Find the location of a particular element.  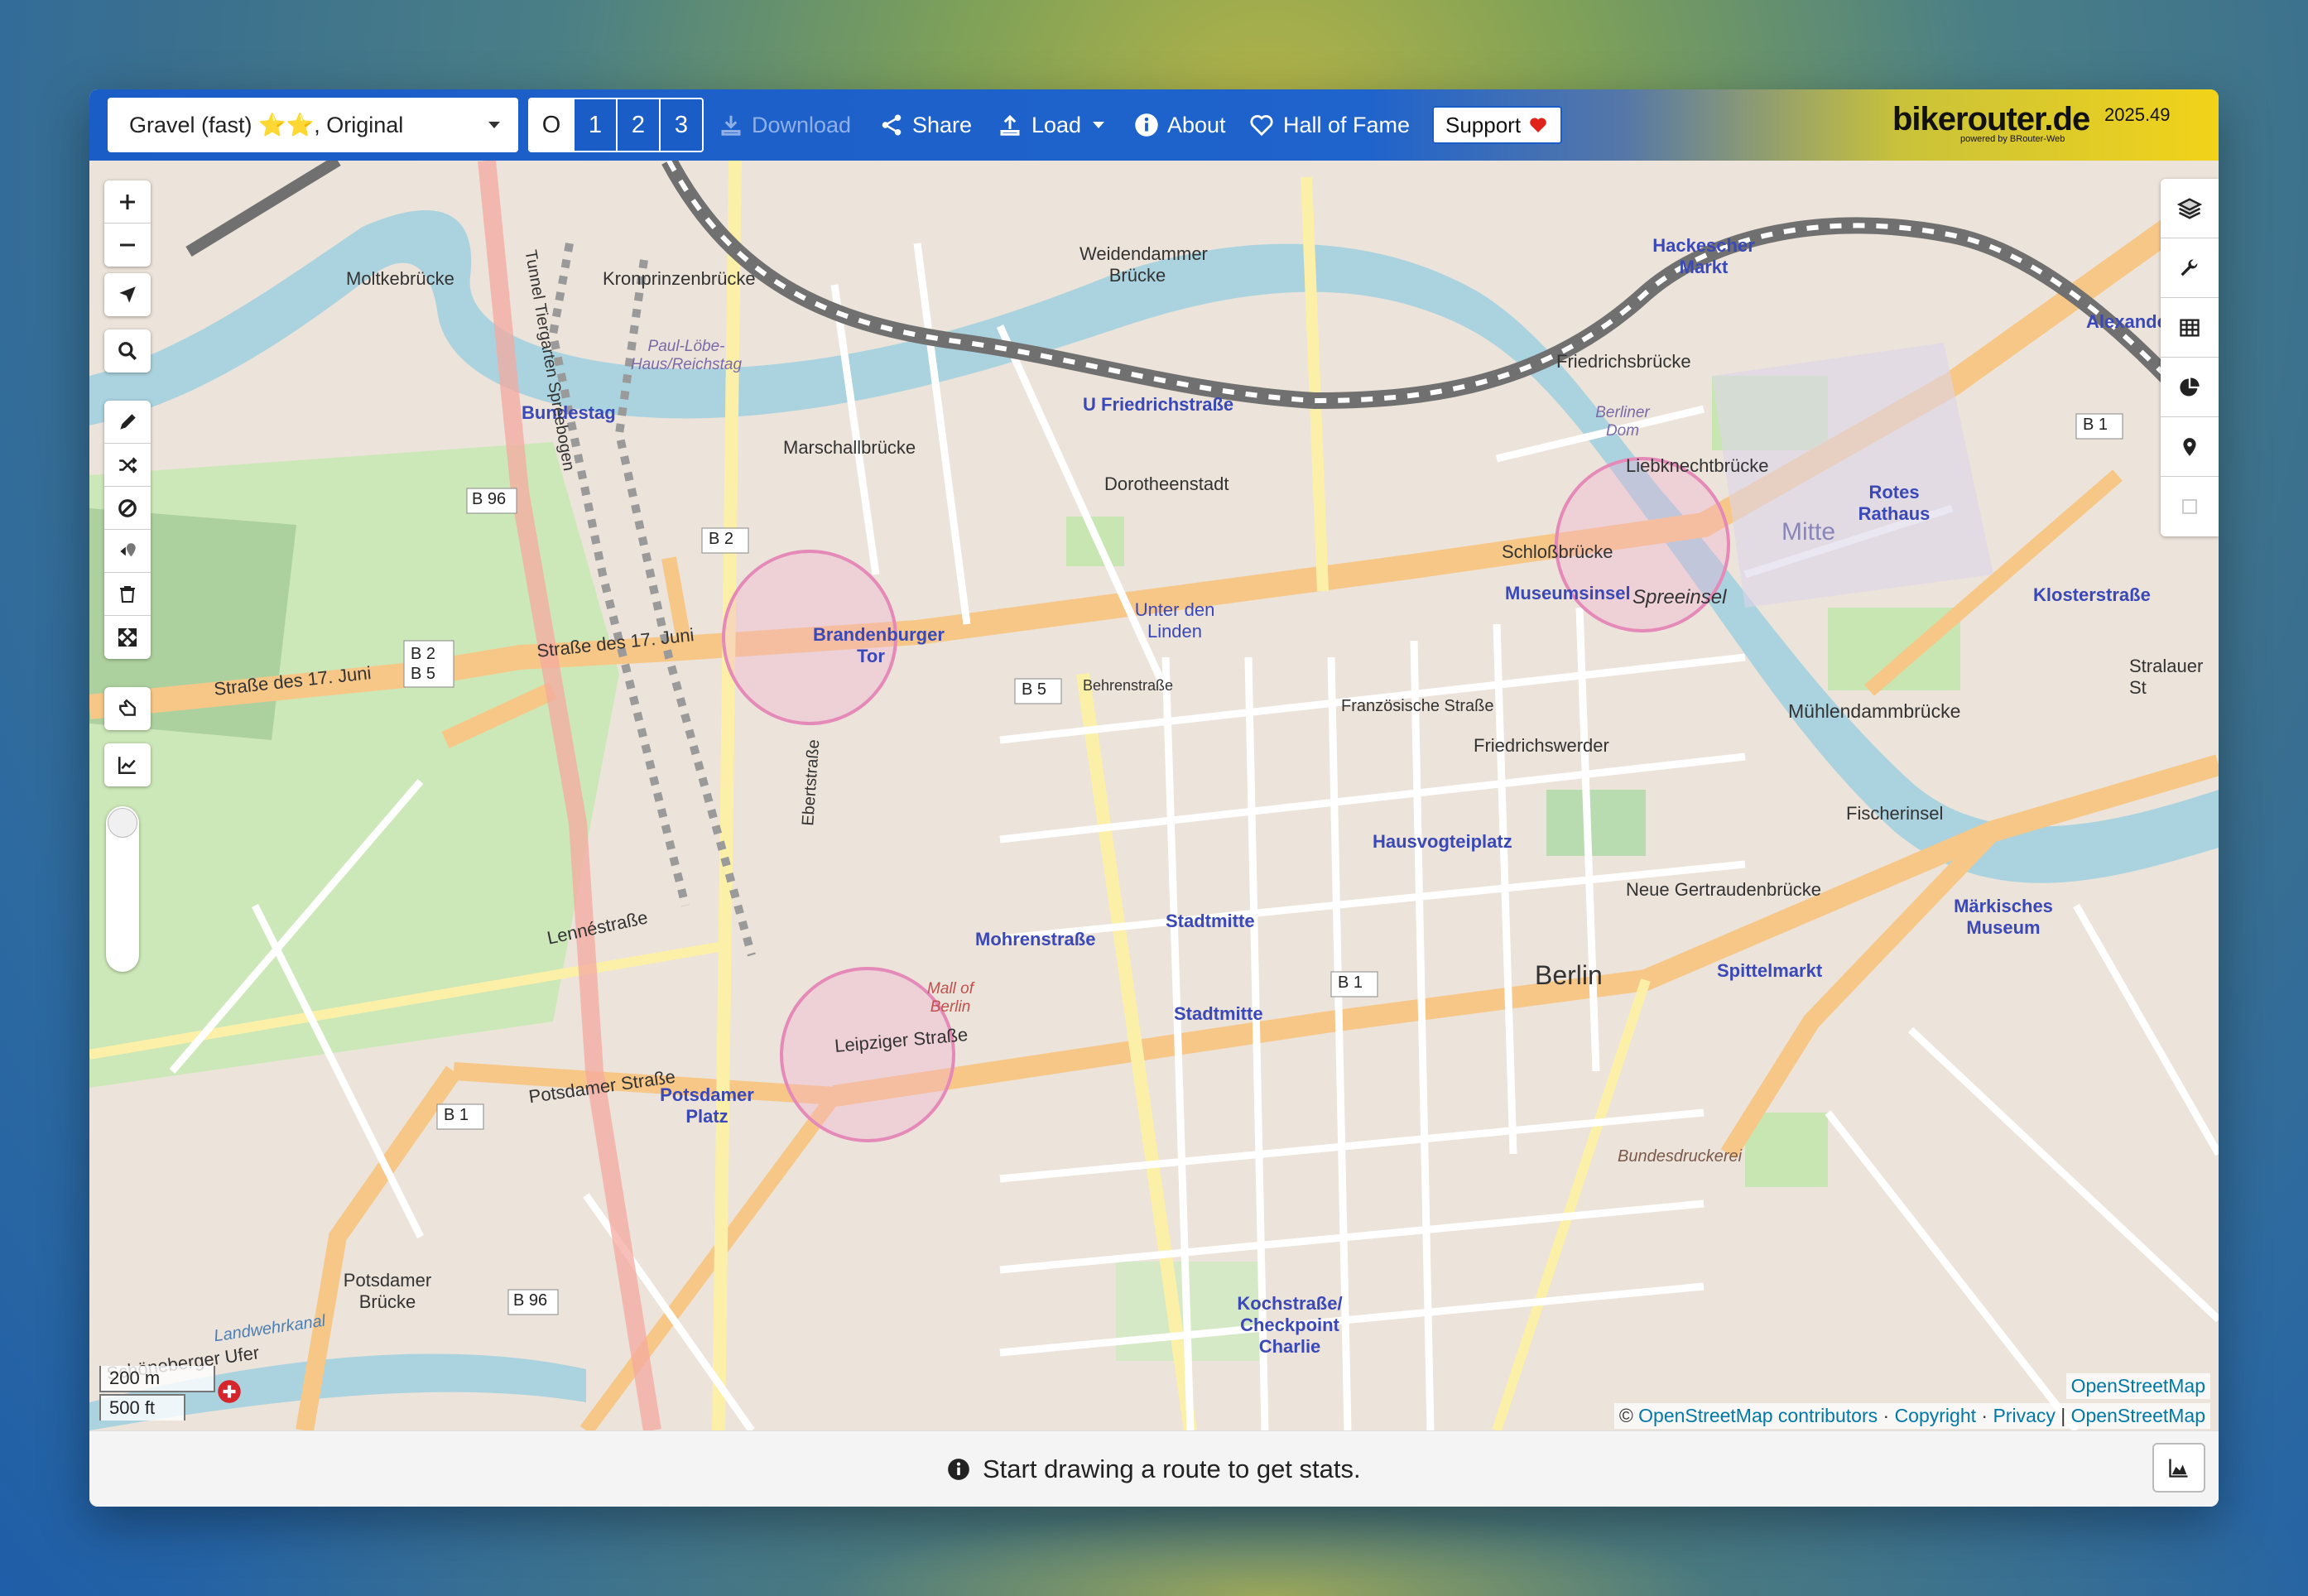

map-label-potsdamer-bruecke: Potsdamer Brücke is located at coordinates (388, 1291).